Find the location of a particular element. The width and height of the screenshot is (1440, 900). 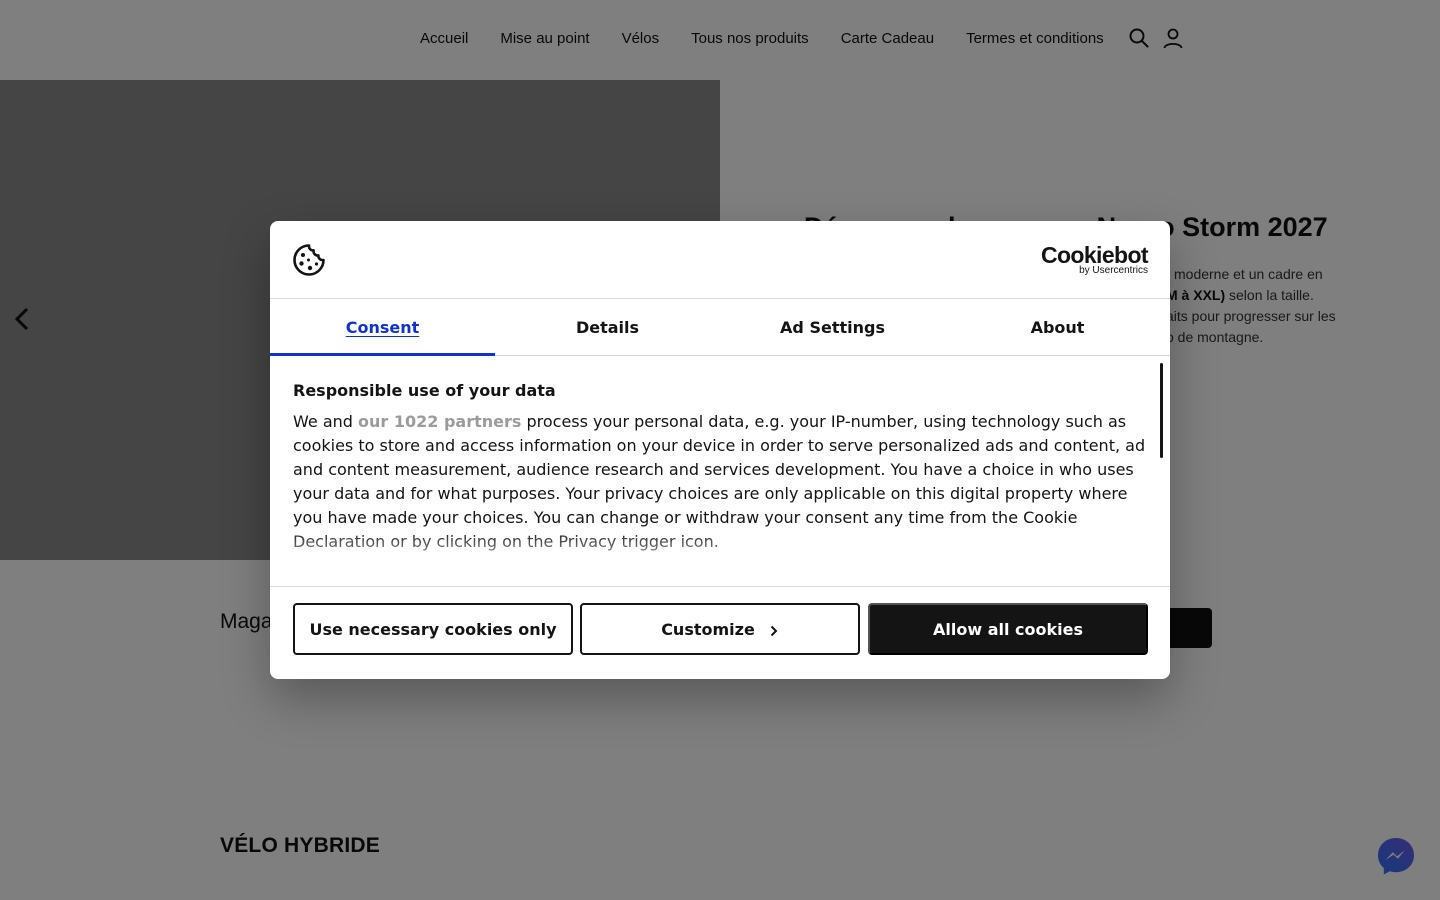

dialog-tabs: Consent Details Ad Settings About is located at coordinates (720, 327).